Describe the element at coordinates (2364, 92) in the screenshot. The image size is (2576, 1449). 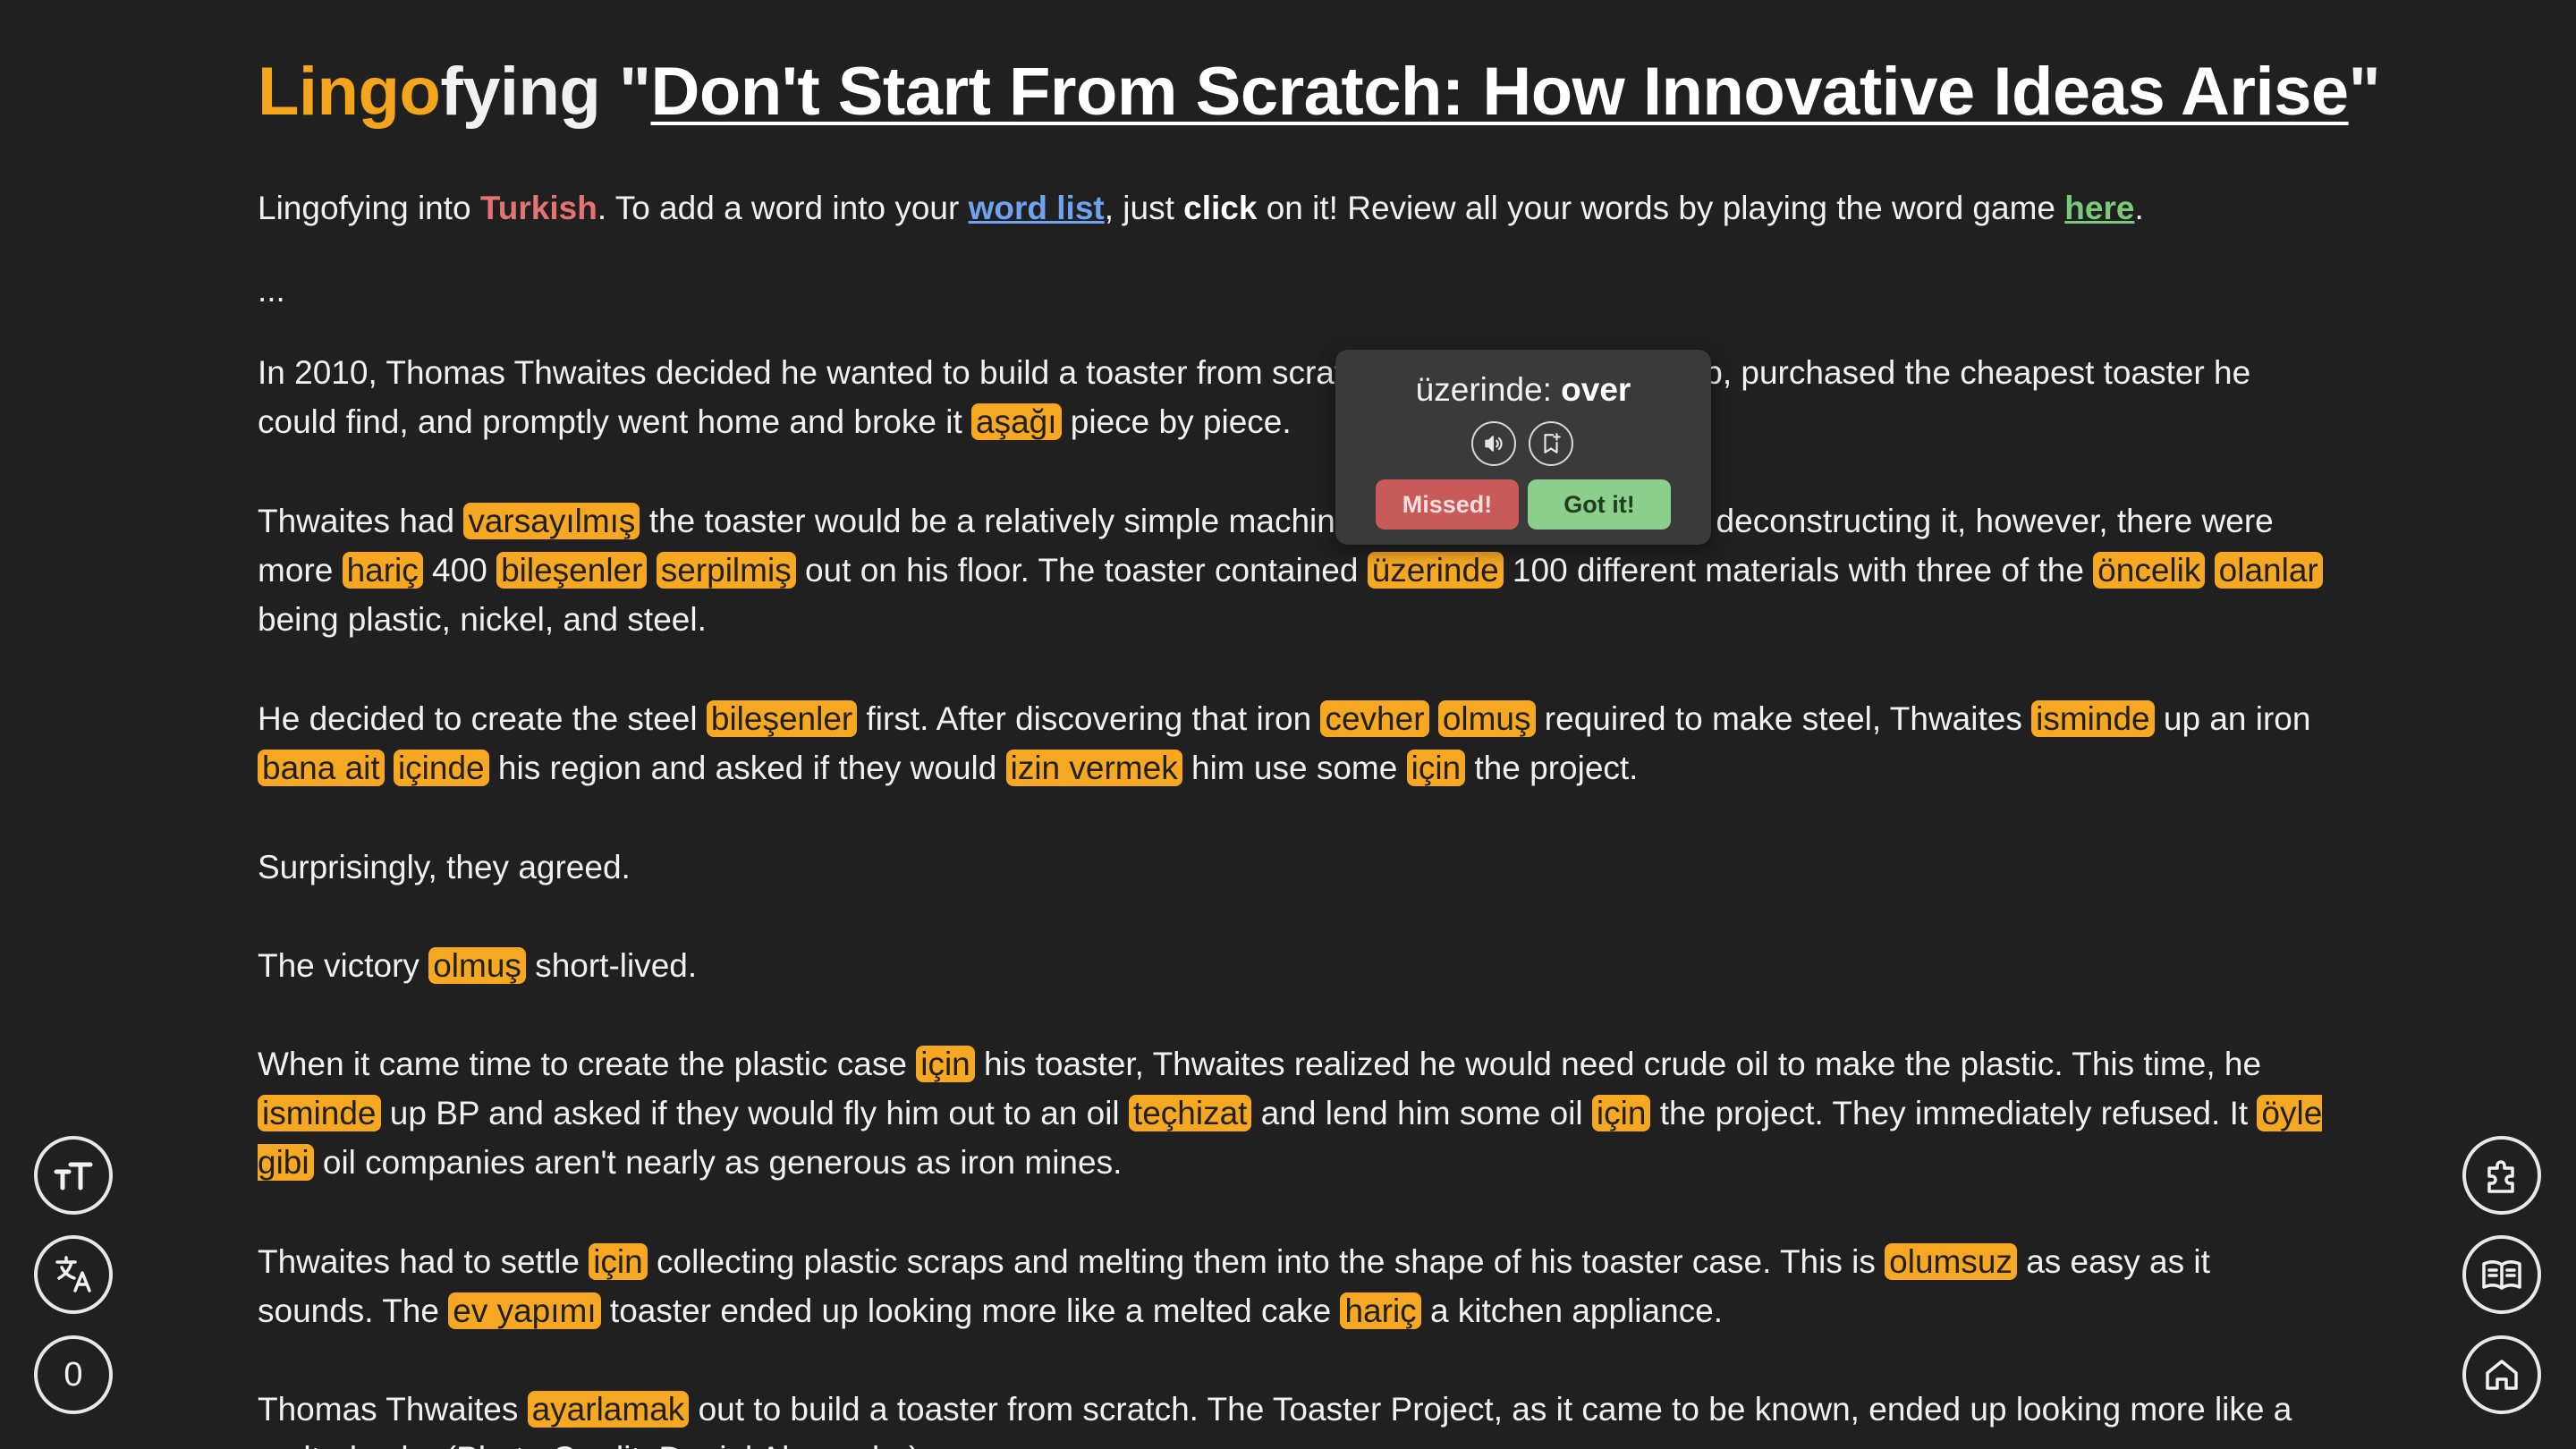
I see `title-quote-close: "` at that location.